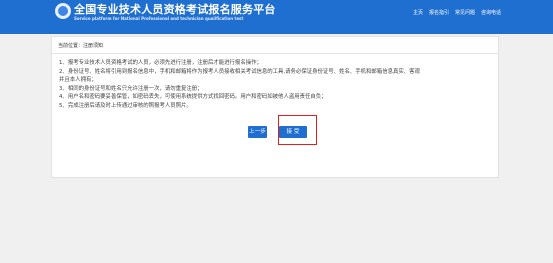 This screenshot has width=553, height=263. I want to click on nav-faq-link: 常见问题, so click(465, 12).